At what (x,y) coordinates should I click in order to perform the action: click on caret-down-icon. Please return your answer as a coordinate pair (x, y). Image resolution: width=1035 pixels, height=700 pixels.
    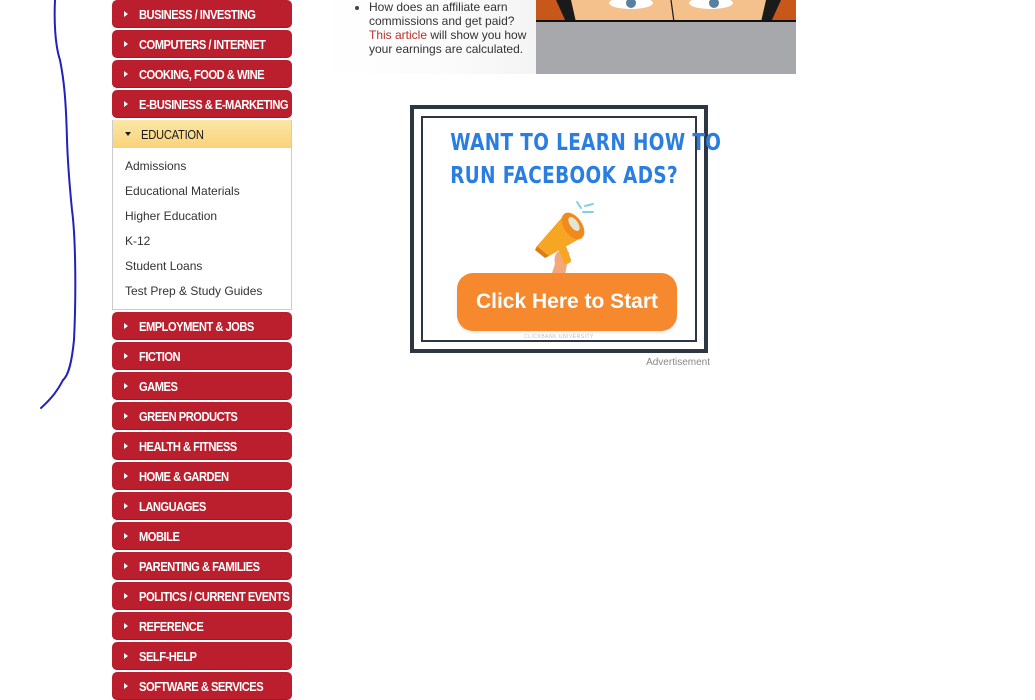
    Looking at the image, I should click on (128, 134).